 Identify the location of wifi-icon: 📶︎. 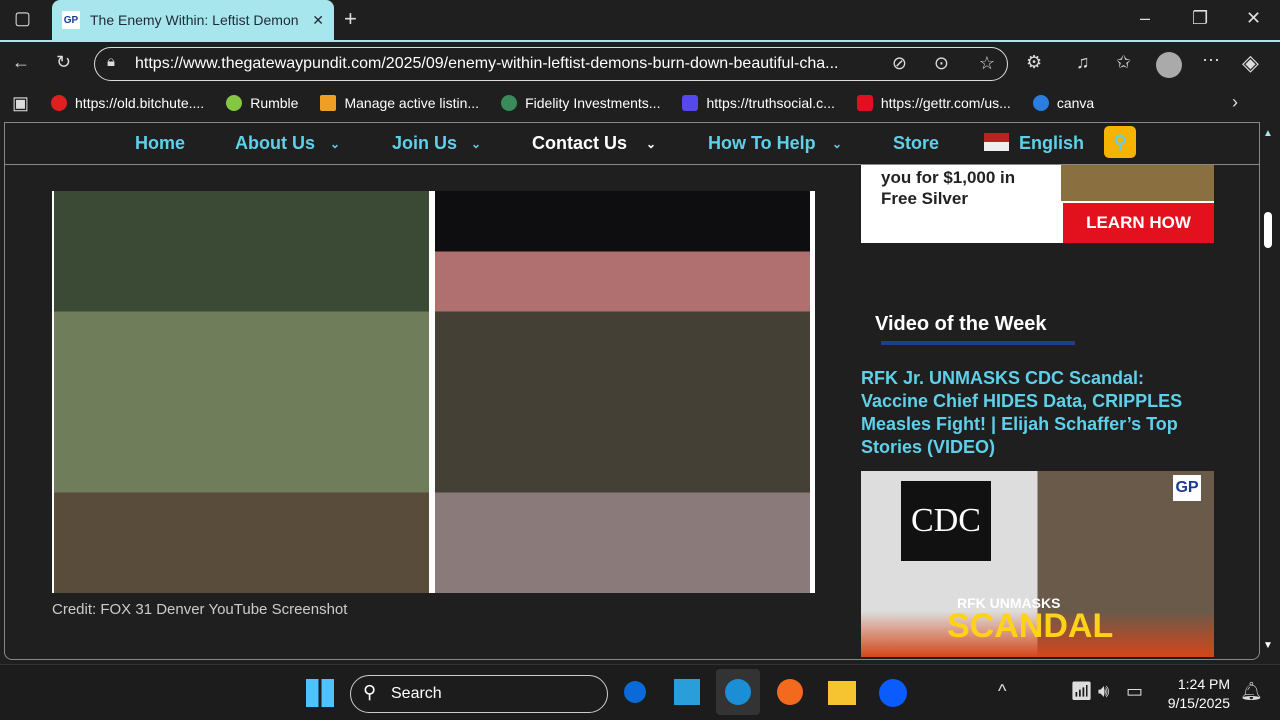
(1081, 691).